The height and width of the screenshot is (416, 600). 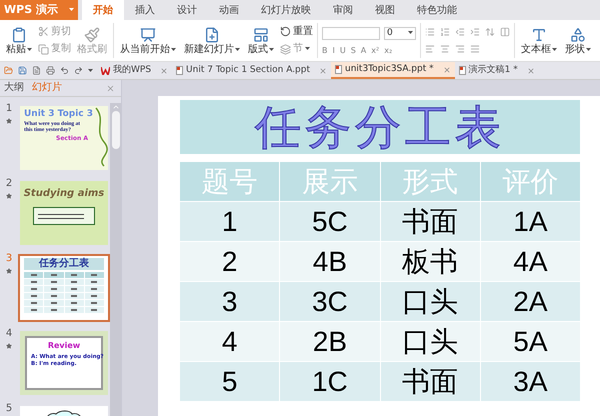 I want to click on tab-label: unit3Topic3SA.ppt *, so click(x=389, y=69).